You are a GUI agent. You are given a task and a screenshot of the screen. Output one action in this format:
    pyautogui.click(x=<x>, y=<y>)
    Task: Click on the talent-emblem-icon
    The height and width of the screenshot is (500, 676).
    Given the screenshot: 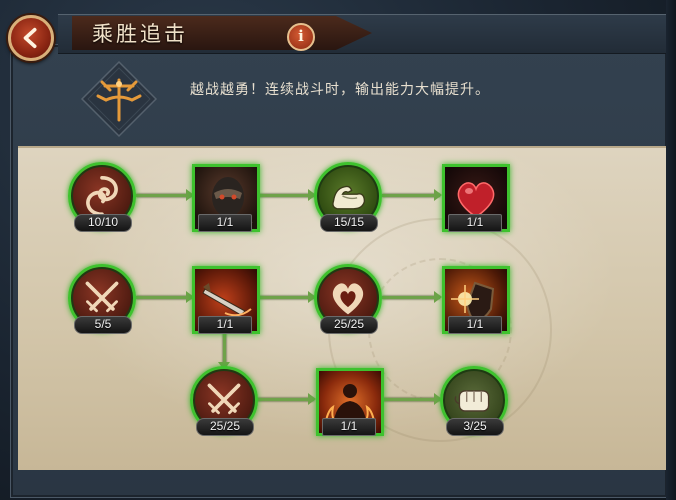 What is the action you would take?
    pyautogui.click(x=119, y=99)
    